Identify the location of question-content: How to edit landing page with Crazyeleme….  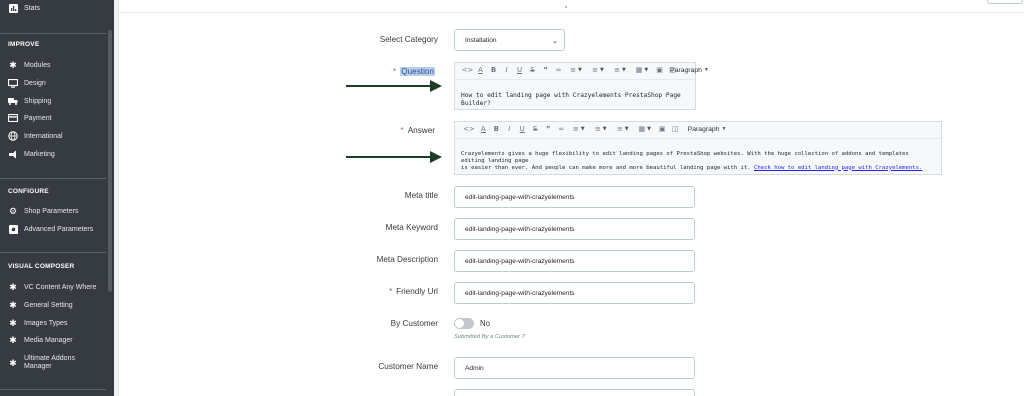
(575, 94).